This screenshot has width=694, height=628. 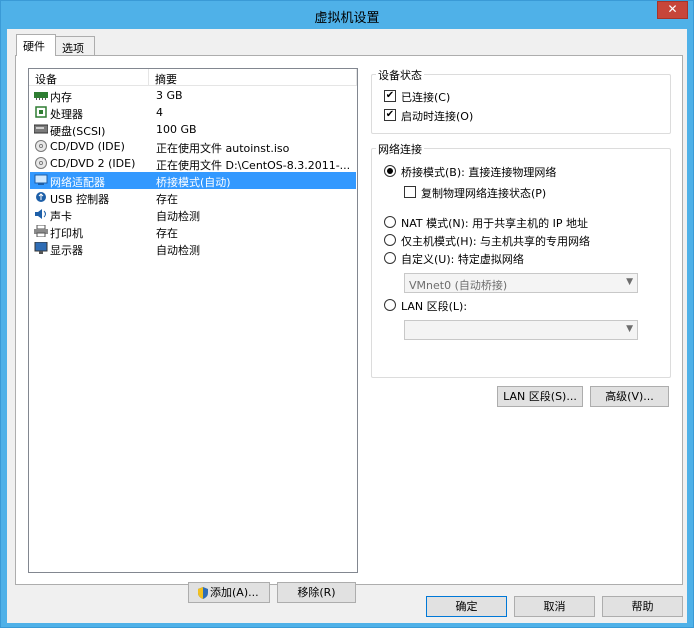 I want to click on device-status-title: 设备状态, so click(x=400, y=75).